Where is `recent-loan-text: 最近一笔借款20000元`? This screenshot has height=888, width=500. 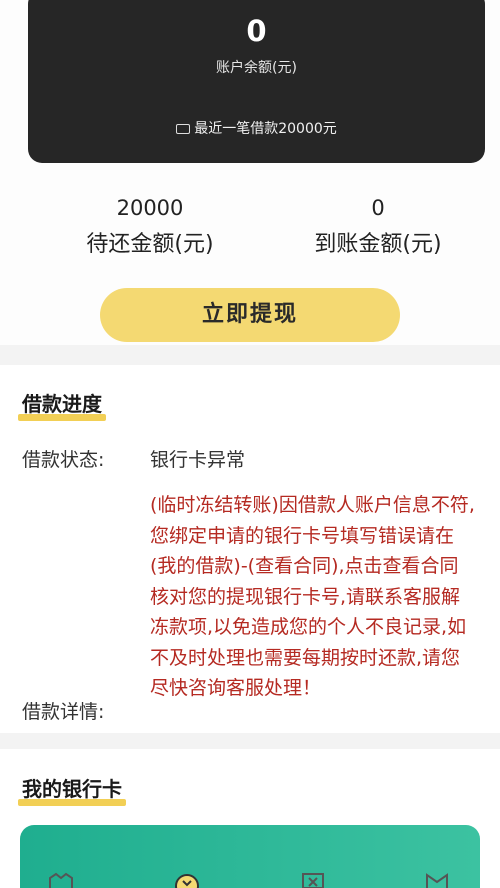
recent-loan-text: 最近一笔借款20000元 is located at coordinates (265, 129).